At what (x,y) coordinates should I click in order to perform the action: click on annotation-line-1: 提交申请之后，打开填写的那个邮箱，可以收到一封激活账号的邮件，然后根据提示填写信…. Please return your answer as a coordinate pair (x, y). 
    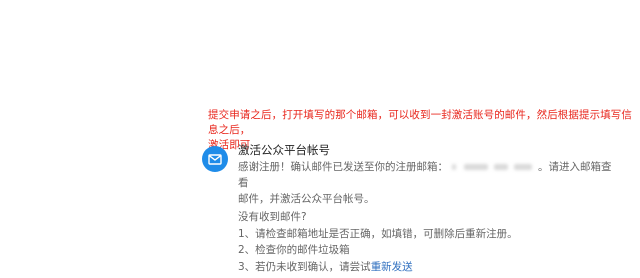
    Looking at the image, I should click on (420, 122).